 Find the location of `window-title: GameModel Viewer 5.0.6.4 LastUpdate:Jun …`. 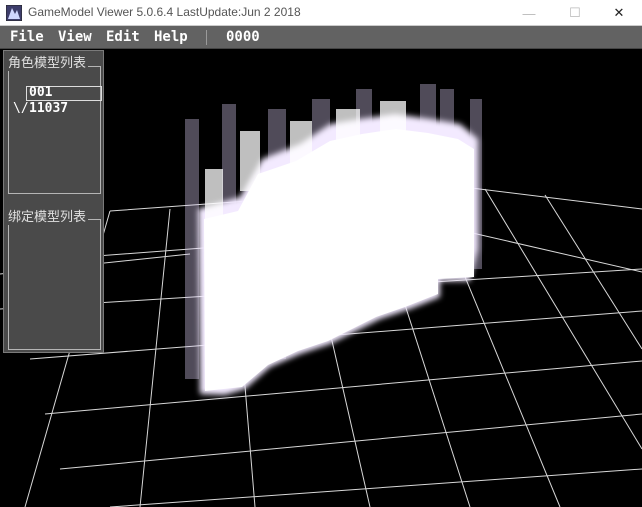

window-title: GameModel Viewer 5.0.6.4 LastUpdate:Jun … is located at coordinates (164, 12).